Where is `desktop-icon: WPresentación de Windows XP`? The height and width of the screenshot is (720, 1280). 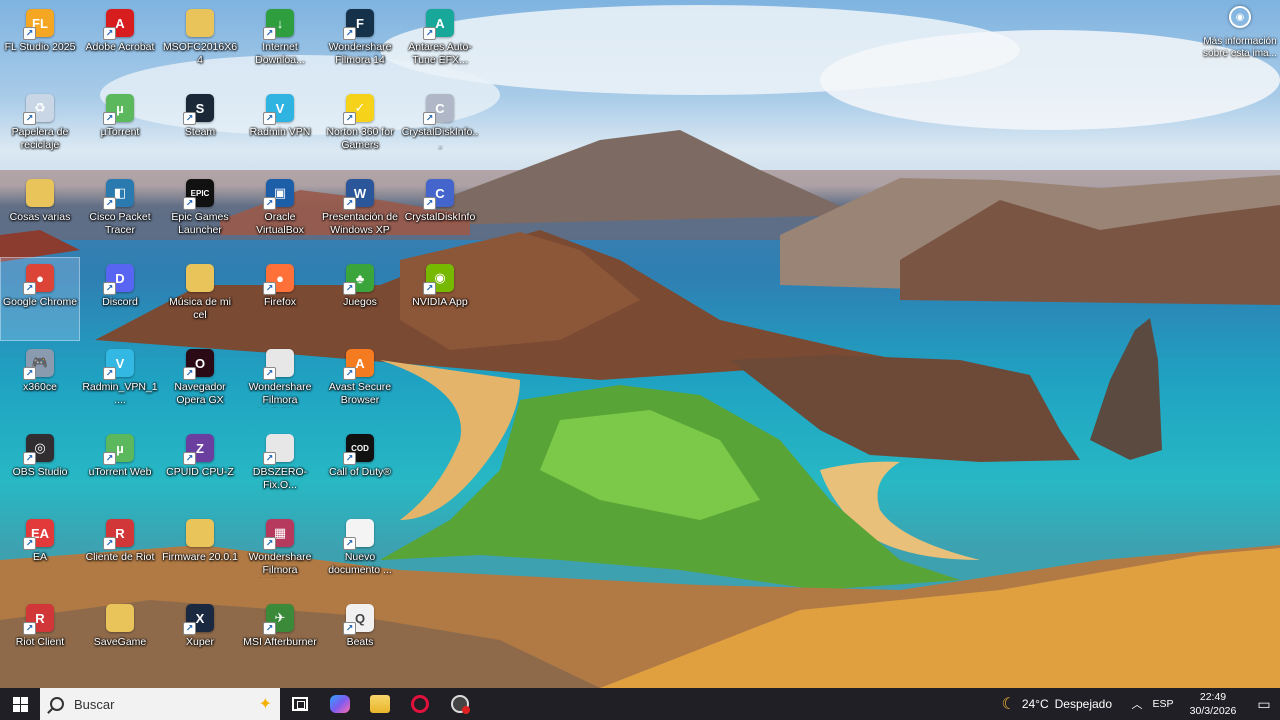
desktop-icon: WPresentación de Windows XP is located at coordinates (360, 214).